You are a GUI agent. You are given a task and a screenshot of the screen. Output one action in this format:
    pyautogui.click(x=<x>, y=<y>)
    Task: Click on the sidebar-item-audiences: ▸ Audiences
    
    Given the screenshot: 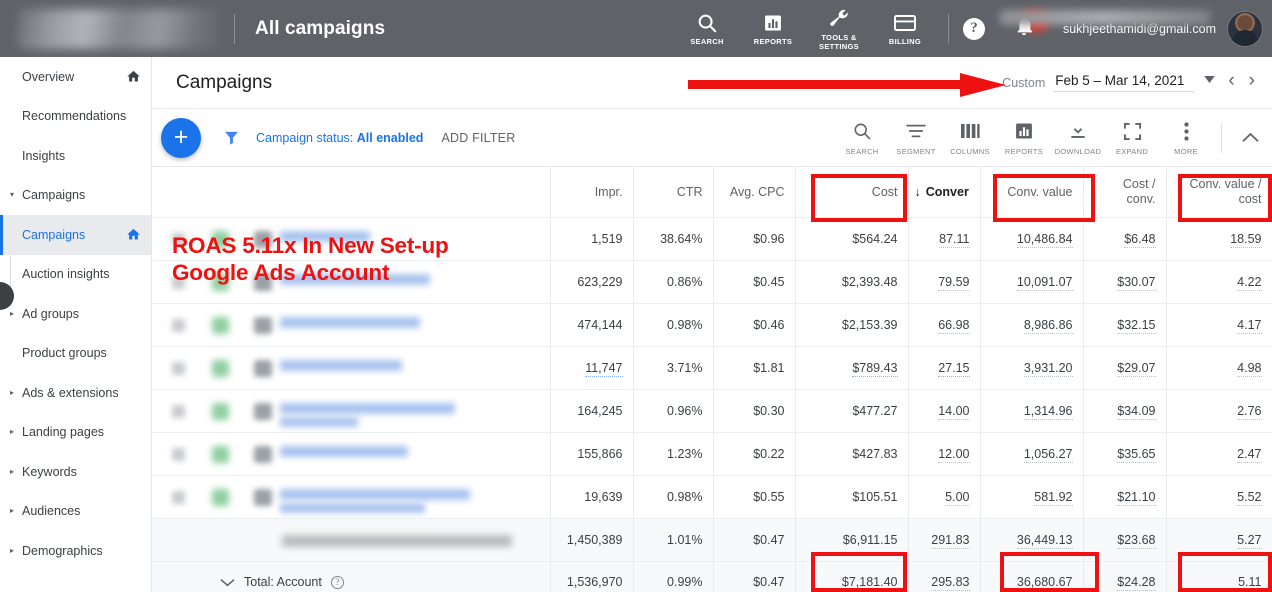 What is the action you would take?
    pyautogui.click(x=75, y=512)
    